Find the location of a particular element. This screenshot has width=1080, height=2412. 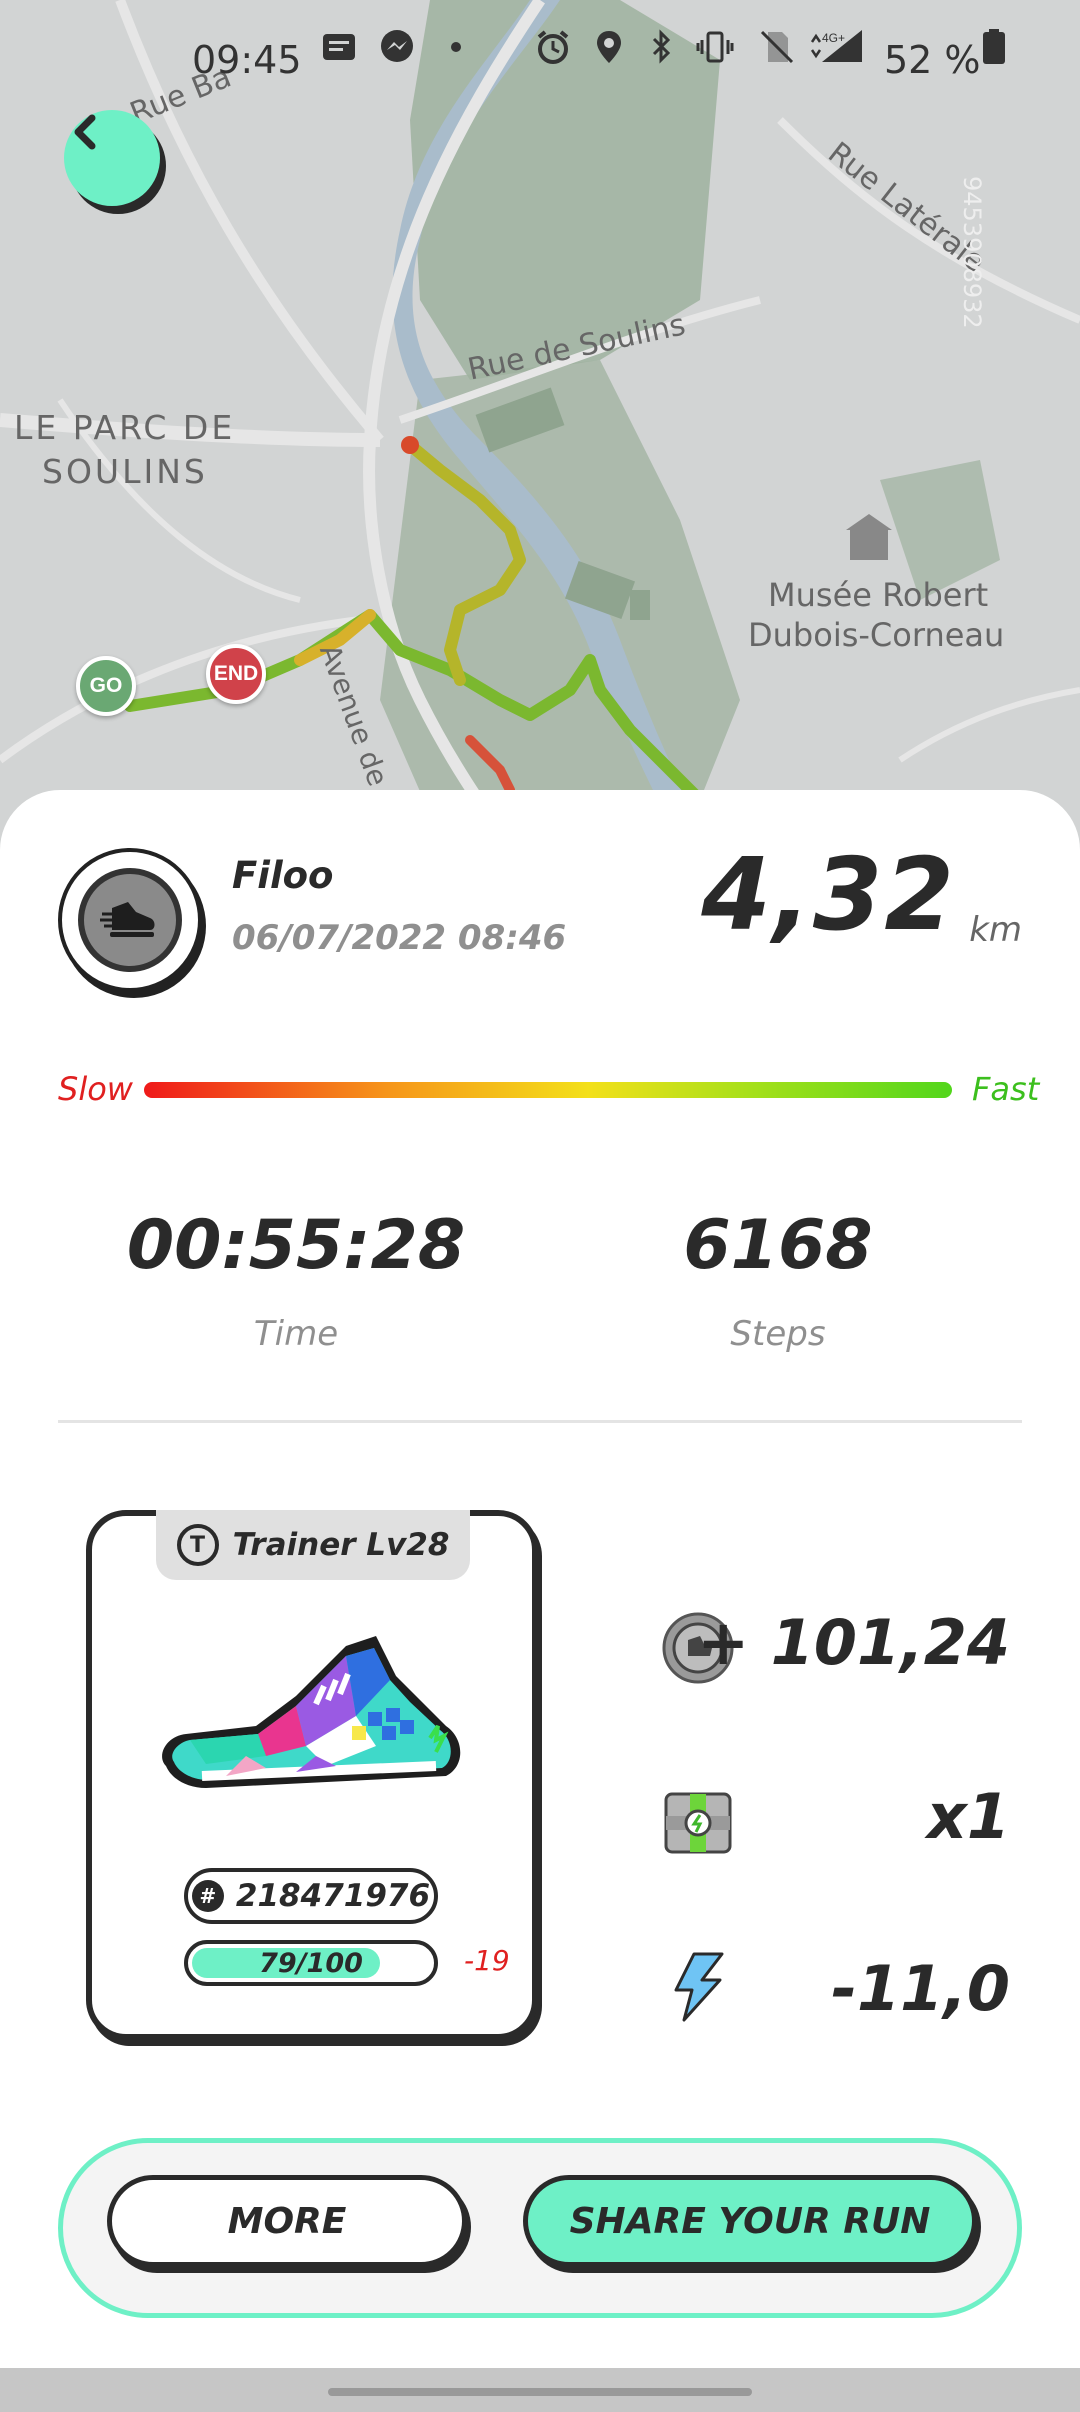

share-run-button: SHARE YOUR RUN is located at coordinates (750, 2221).